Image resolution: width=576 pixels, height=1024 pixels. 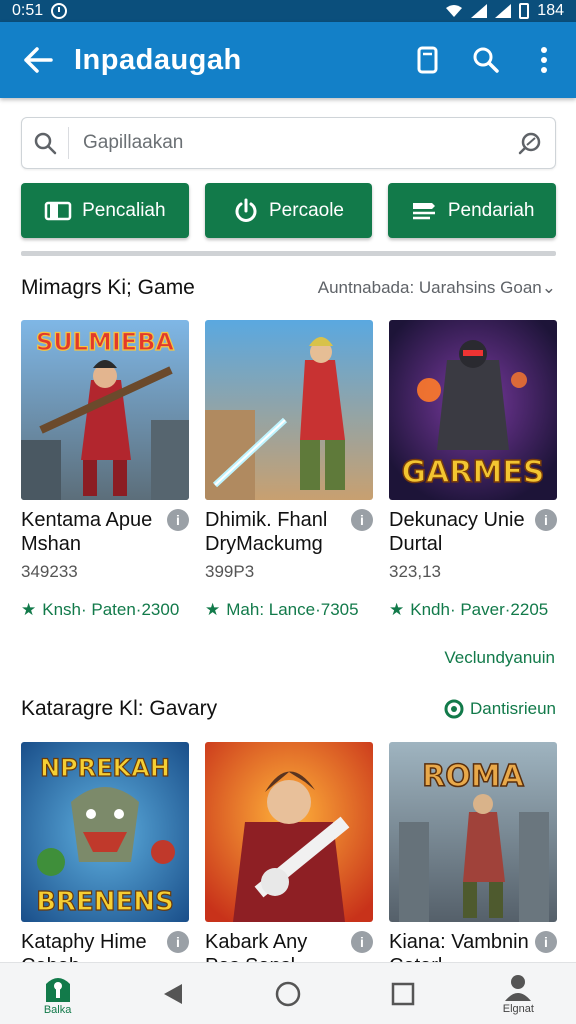 I want to click on card-meta-text: Kndh· Paver·2205, so click(x=479, y=609).